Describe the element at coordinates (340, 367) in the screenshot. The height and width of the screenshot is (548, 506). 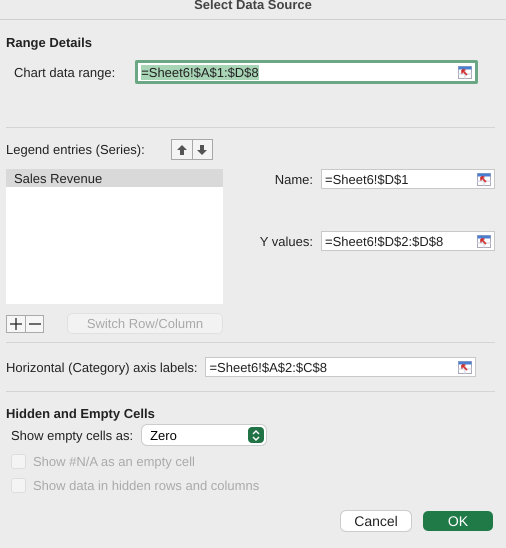
I see `range-field: =Sheet6!$A$2:$C$8` at that location.